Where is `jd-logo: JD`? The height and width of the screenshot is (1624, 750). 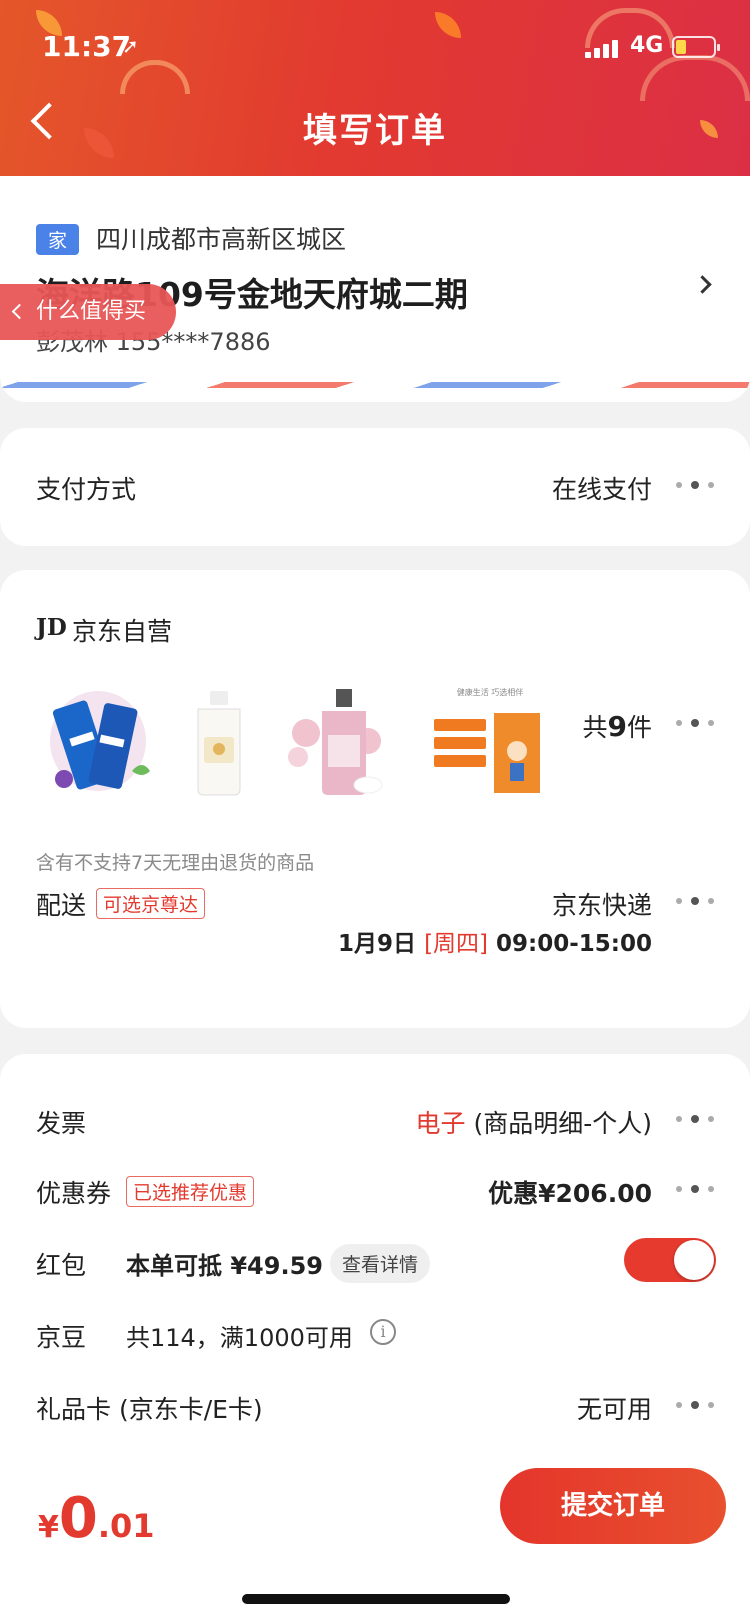
jd-logo: JD is located at coordinates (51, 627).